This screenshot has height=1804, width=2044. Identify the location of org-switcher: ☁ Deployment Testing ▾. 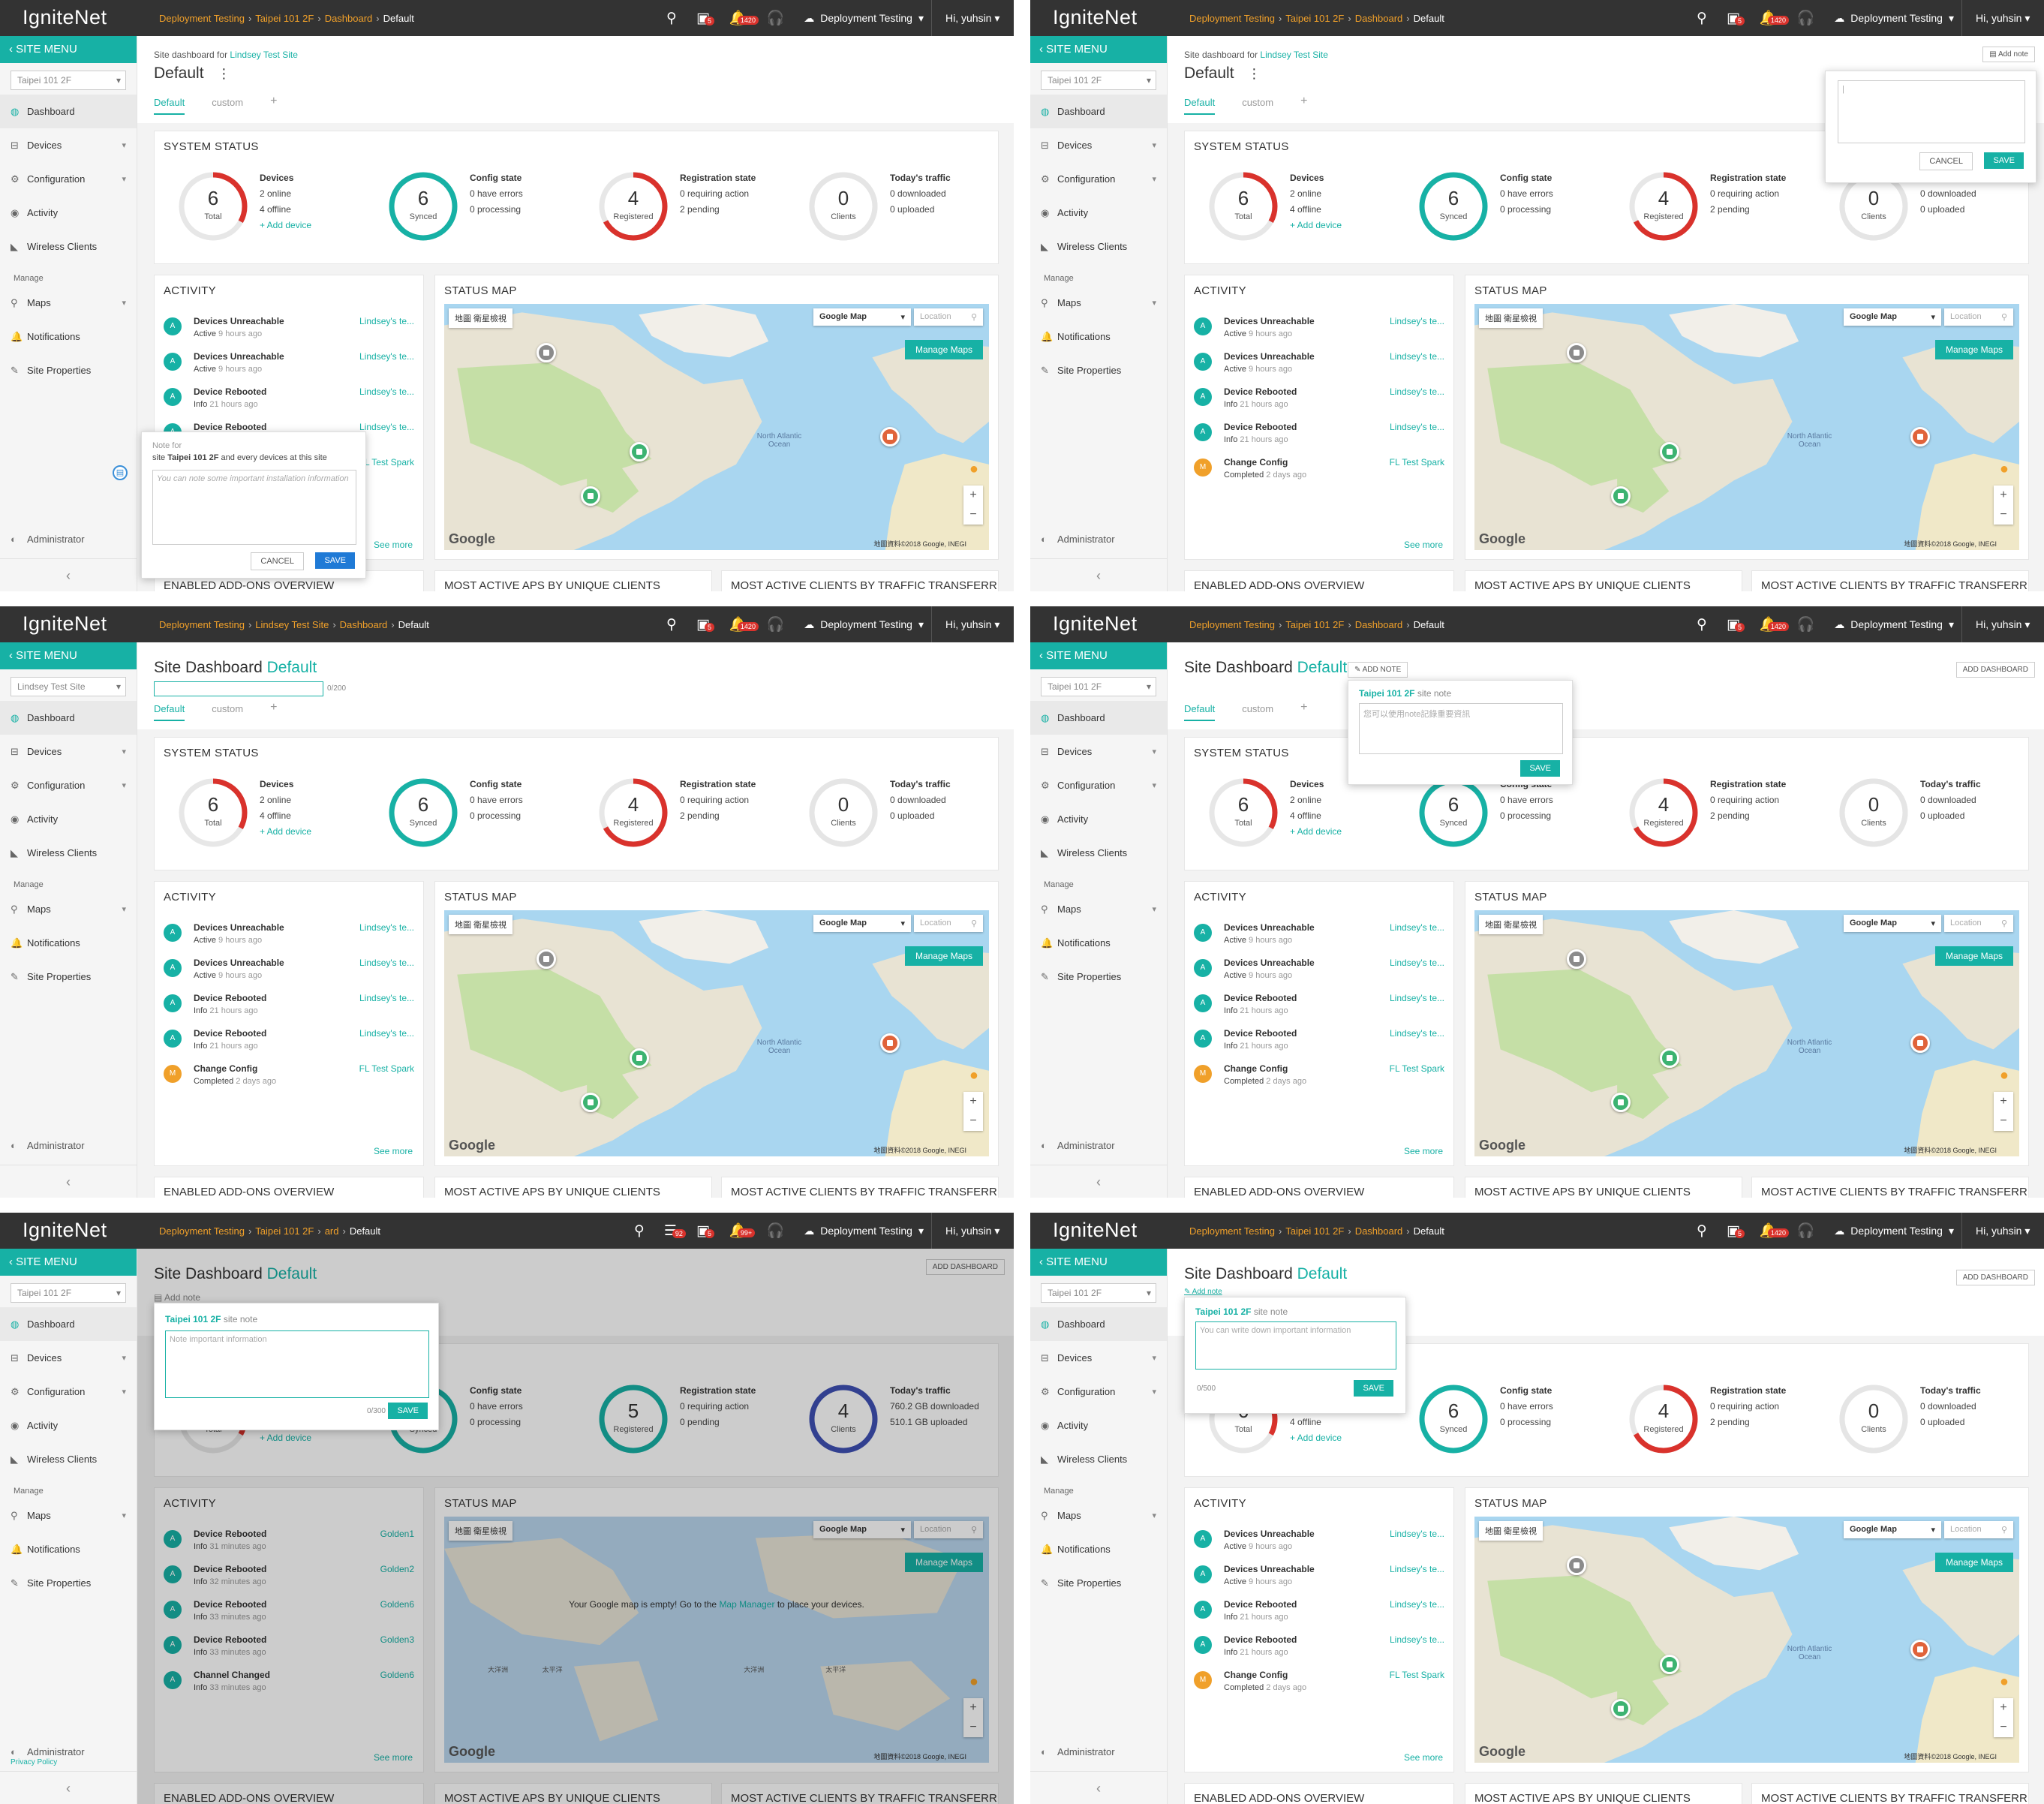
(864, 624).